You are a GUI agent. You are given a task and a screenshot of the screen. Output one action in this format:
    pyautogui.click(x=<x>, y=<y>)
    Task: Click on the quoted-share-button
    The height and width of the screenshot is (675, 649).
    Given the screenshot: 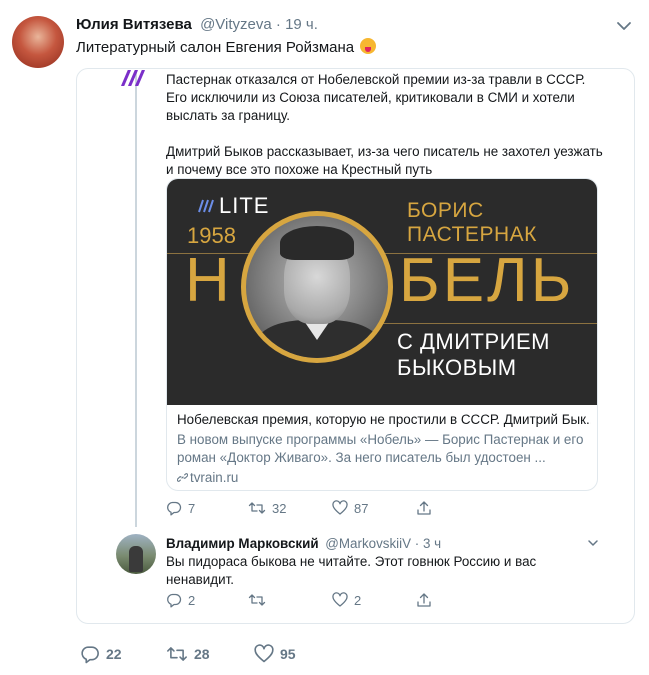 What is the action you would take?
    pyautogui.click(x=427, y=508)
    